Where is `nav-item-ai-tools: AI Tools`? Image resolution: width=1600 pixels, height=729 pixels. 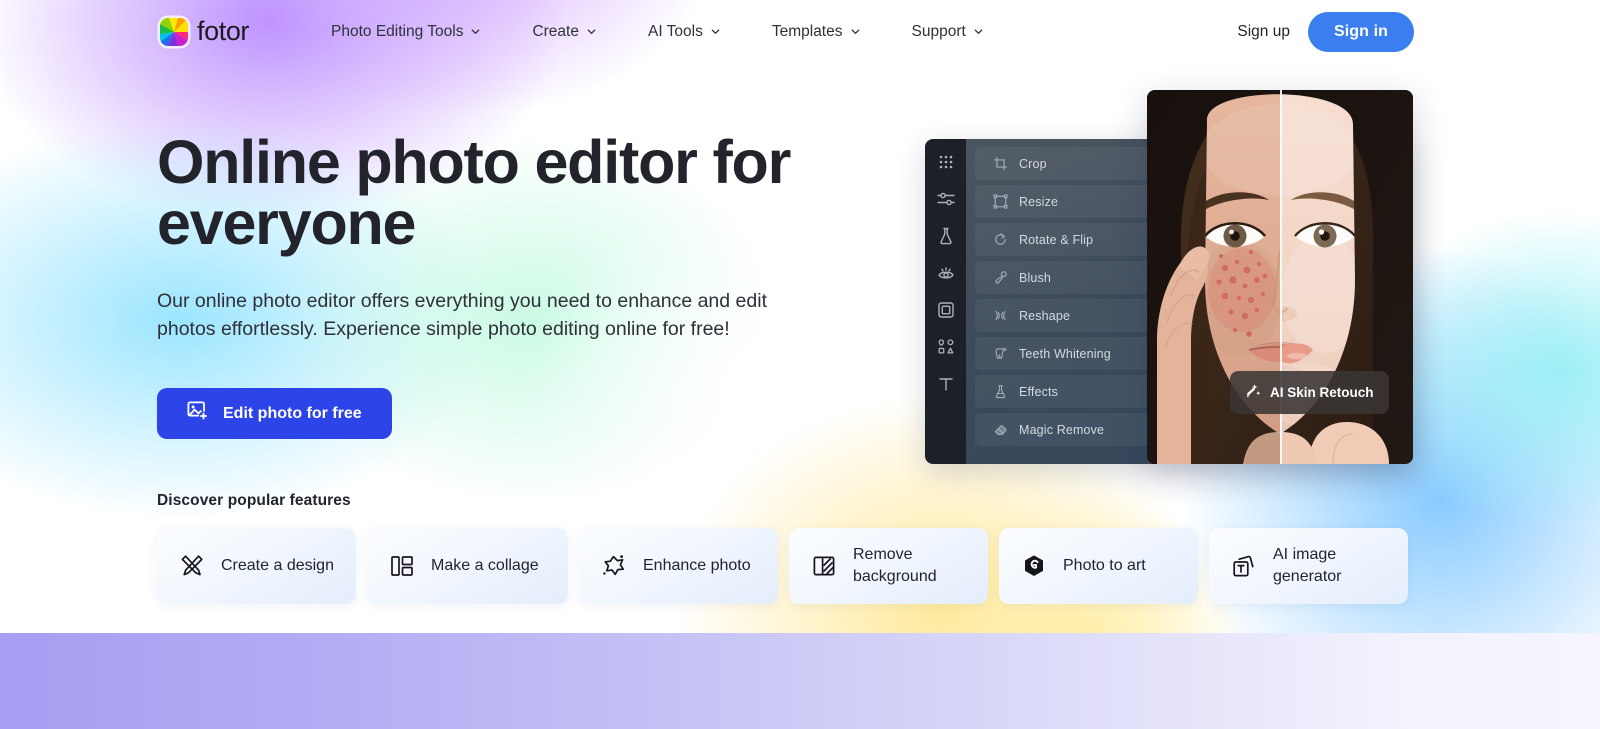
nav-item-ai-tools: AI Tools is located at coordinates (684, 32).